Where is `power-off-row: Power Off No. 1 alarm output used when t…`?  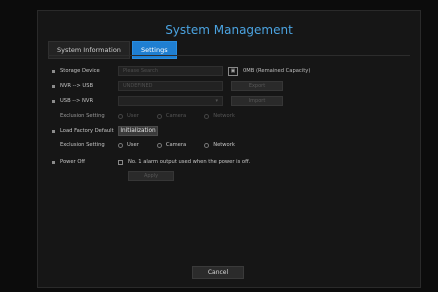
power-off-row: Power Off No. 1 alarm output used when t… is located at coordinates (151, 162).